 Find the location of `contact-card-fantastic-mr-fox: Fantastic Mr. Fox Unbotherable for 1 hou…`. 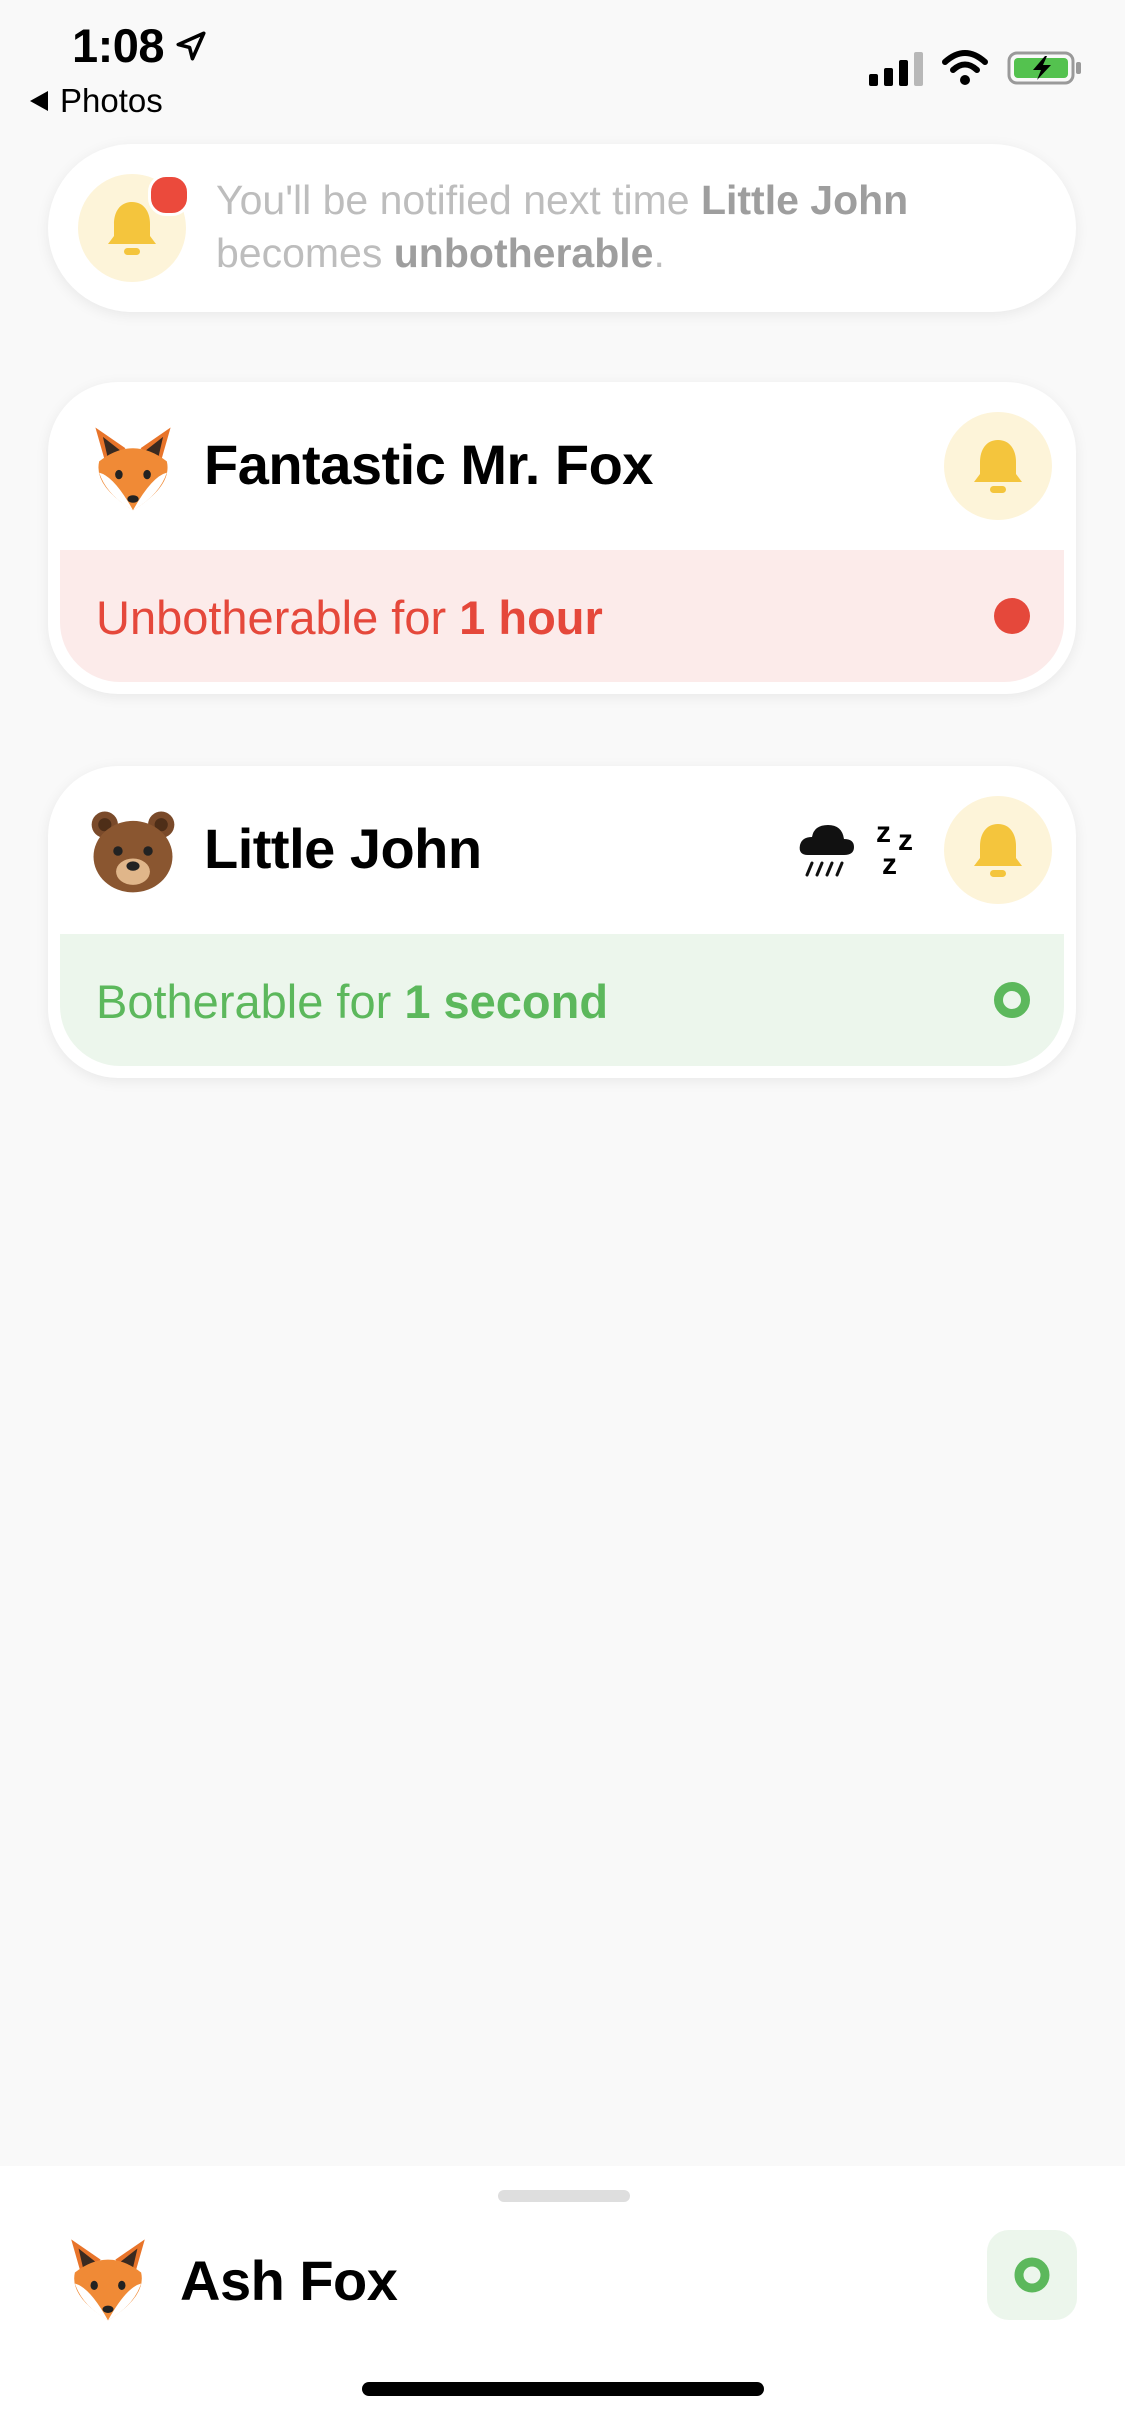

contact-card-fantastic-mr-fox: Fantastic Mr. Fox Unbotherable for 1 hou… is located at coordinates (562, 538).